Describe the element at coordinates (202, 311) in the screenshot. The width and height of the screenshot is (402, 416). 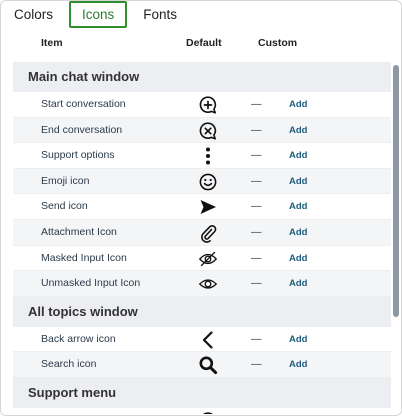
I see `section-header: All topics window` at that location.